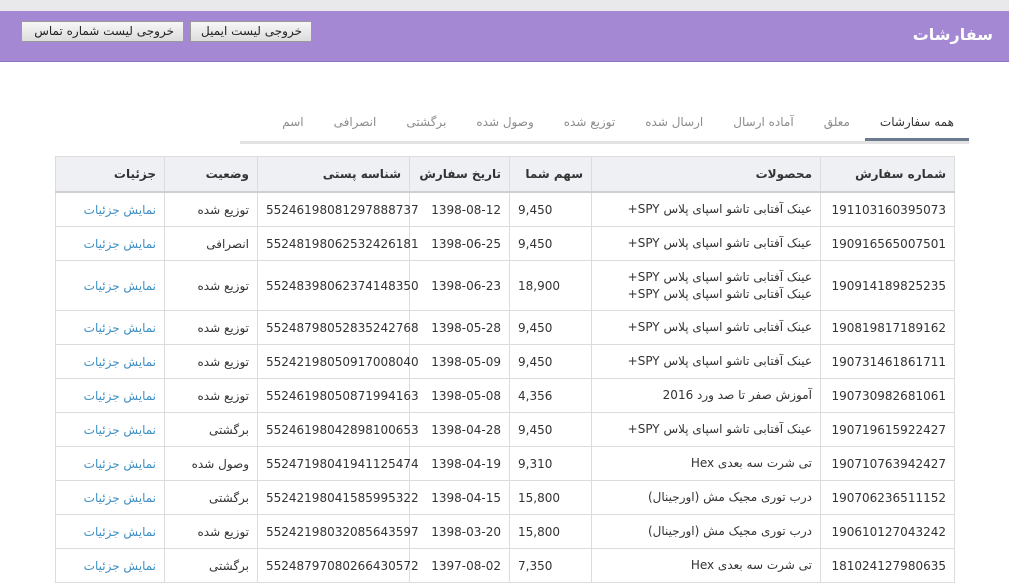  What do you see at coordinates (338, 429) in the screenshot?
I see `postal-id-cell: 5524619804289810065​3` at bounding box center [338, 429].